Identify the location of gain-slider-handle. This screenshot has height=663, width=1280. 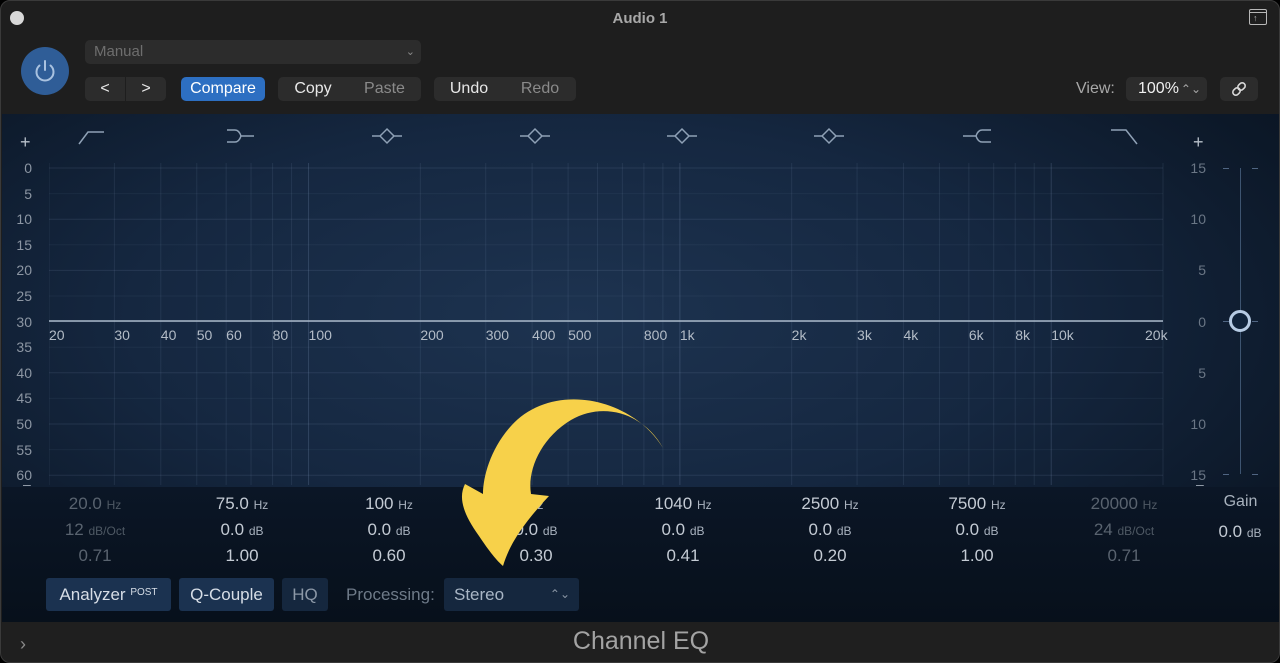
(1240, 321).